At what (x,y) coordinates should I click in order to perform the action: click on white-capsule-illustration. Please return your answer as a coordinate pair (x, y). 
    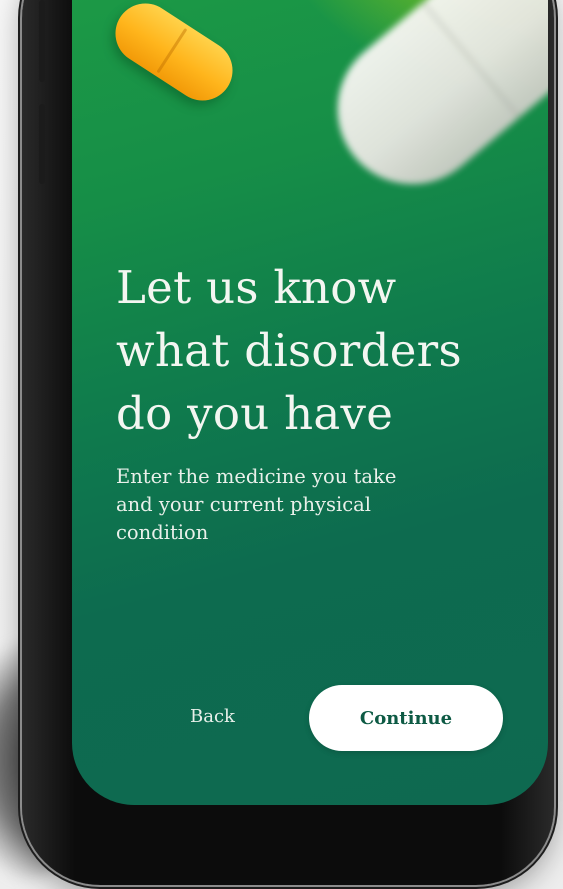
    Looking at the image, I should click on (427, 107).